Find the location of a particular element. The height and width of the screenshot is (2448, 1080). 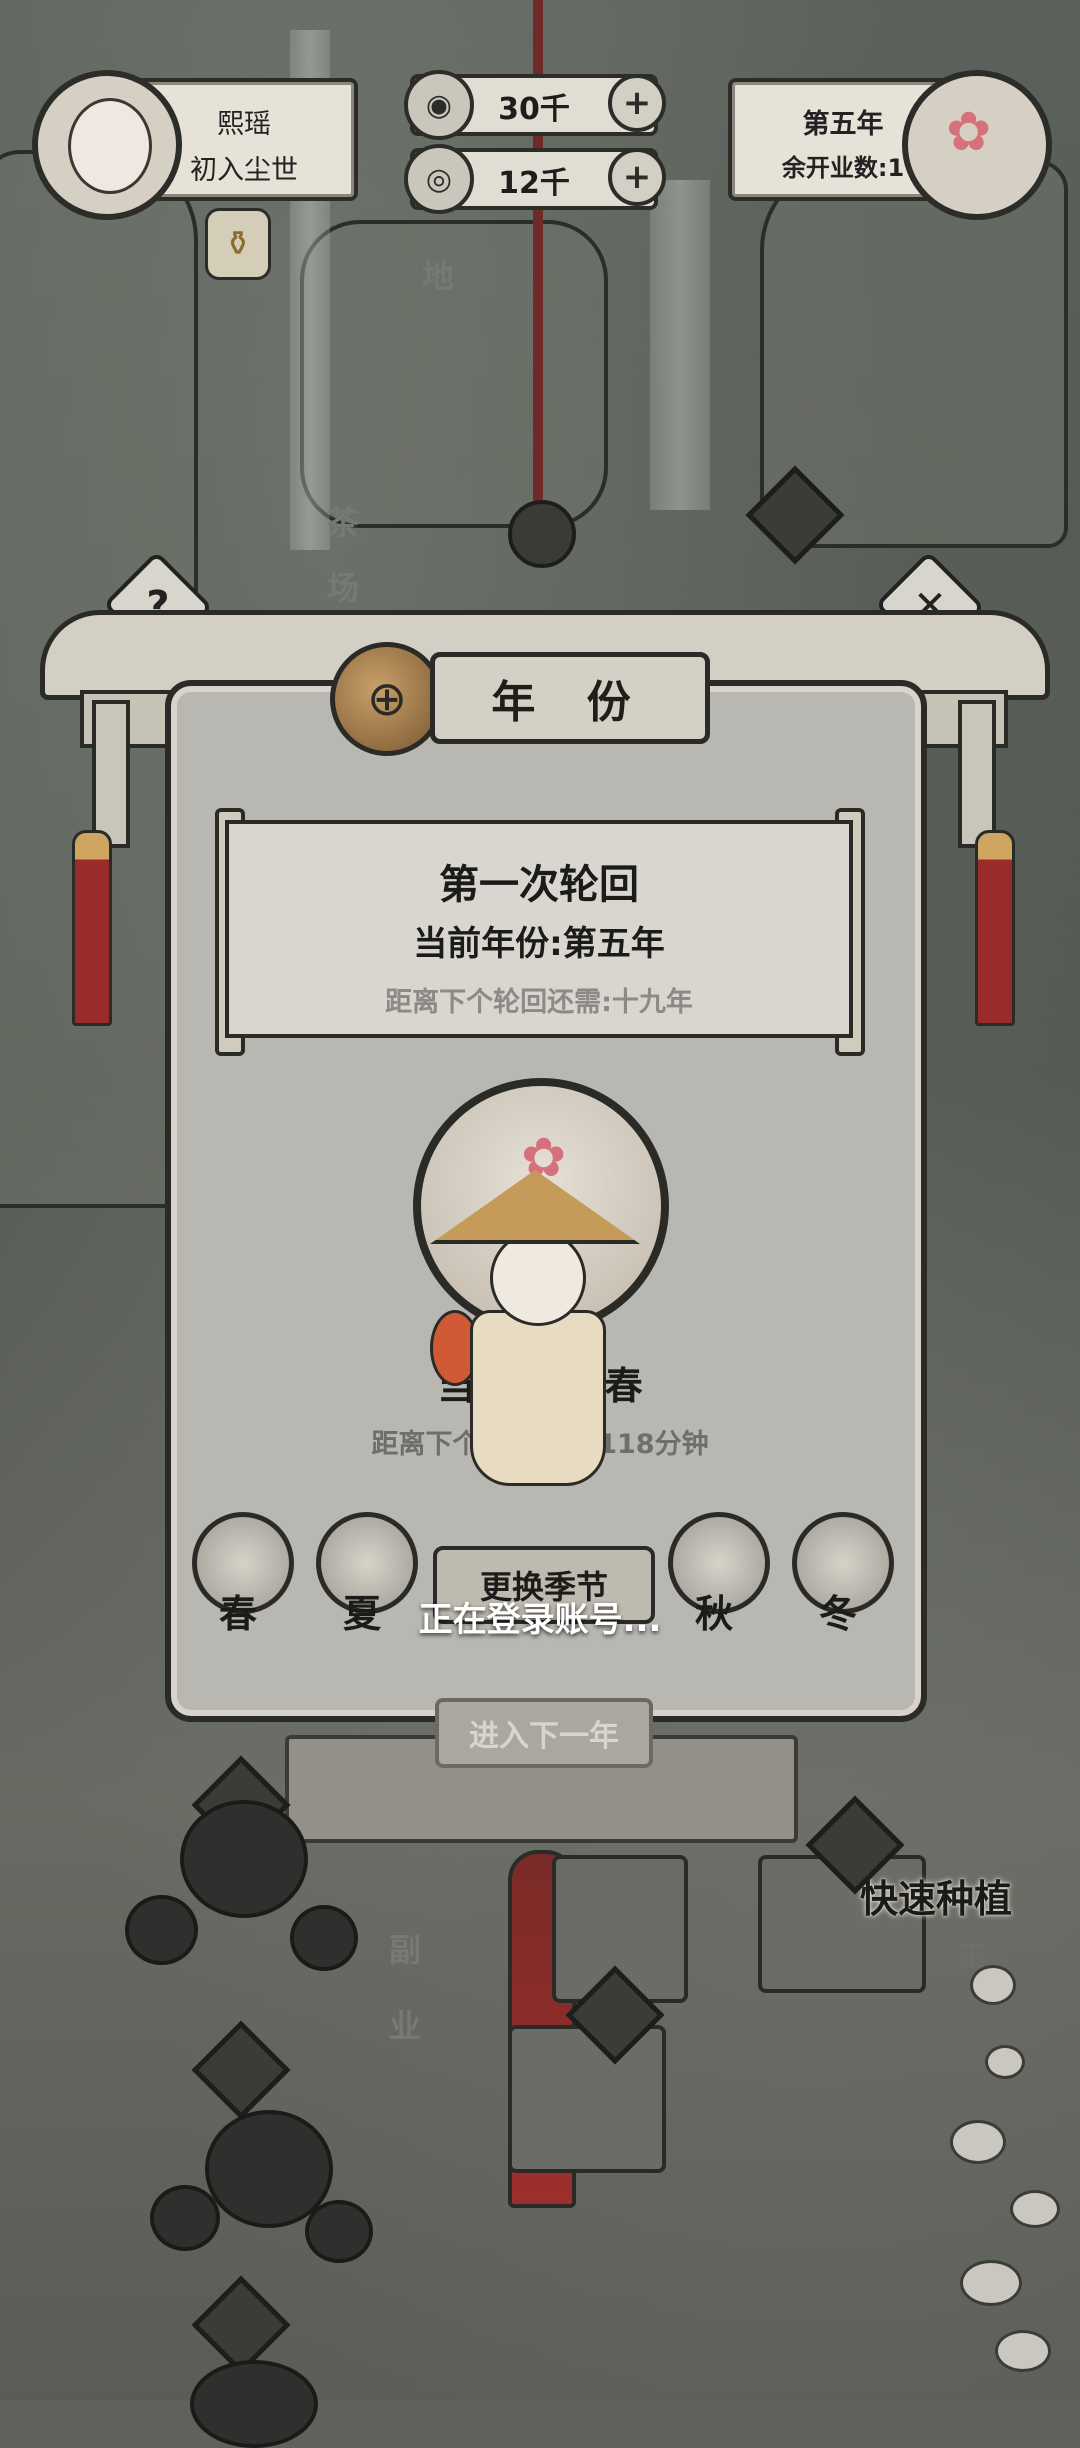

quick-plant-button: 快速种植 is located at coordinates (936, 1895).